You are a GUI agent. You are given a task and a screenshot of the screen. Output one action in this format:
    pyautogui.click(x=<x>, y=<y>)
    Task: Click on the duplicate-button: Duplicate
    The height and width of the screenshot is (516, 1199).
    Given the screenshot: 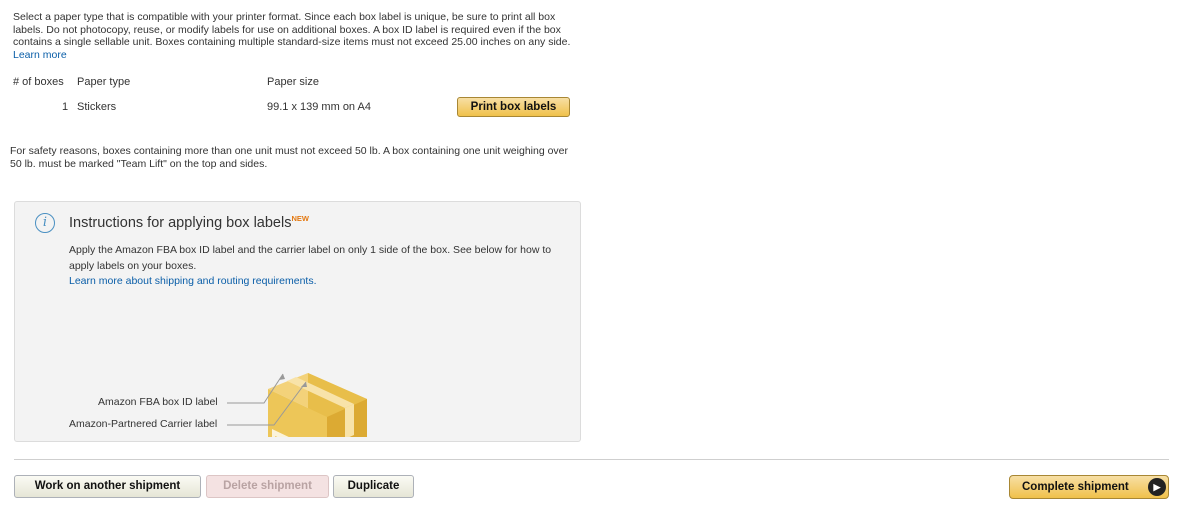 What is the action you would take?
    pyautogui.click(x=373, y=486)
    